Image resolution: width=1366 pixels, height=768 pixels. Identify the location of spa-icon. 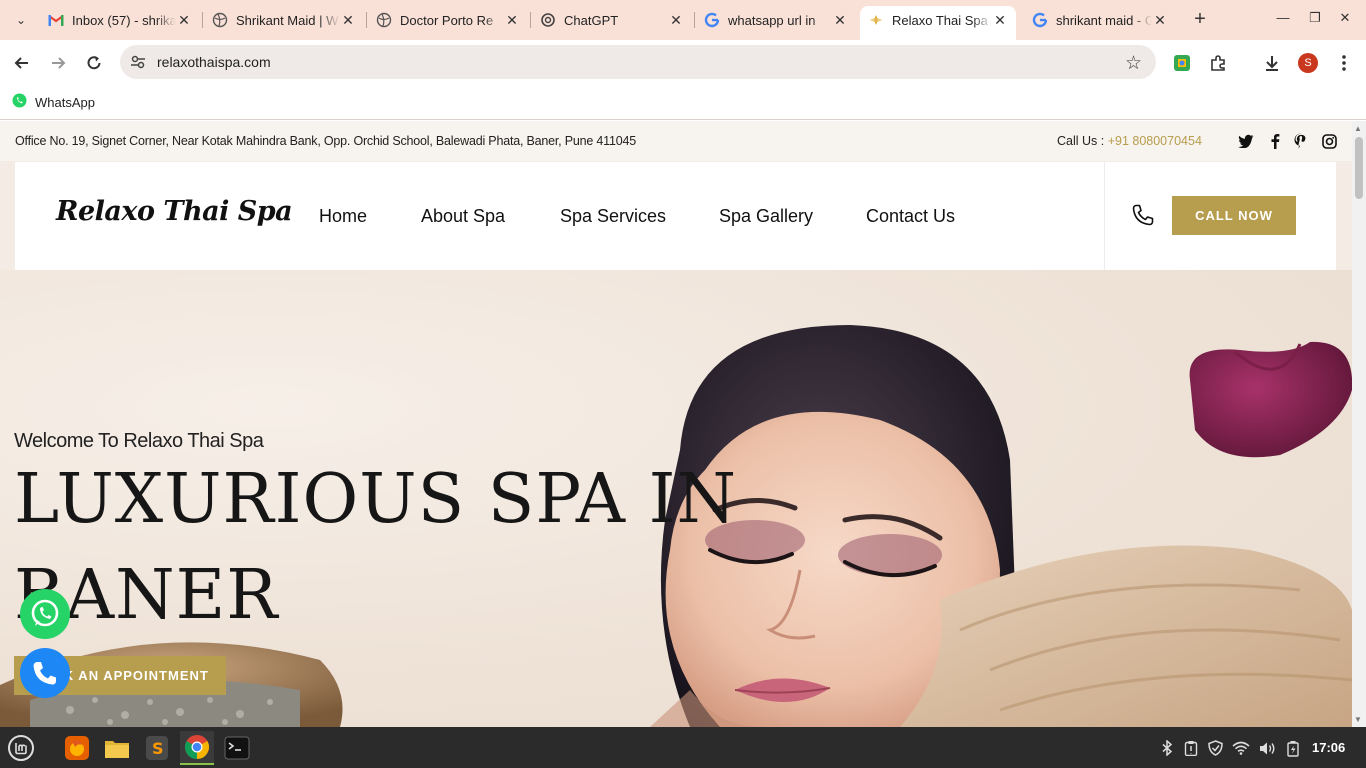
(876, 20).